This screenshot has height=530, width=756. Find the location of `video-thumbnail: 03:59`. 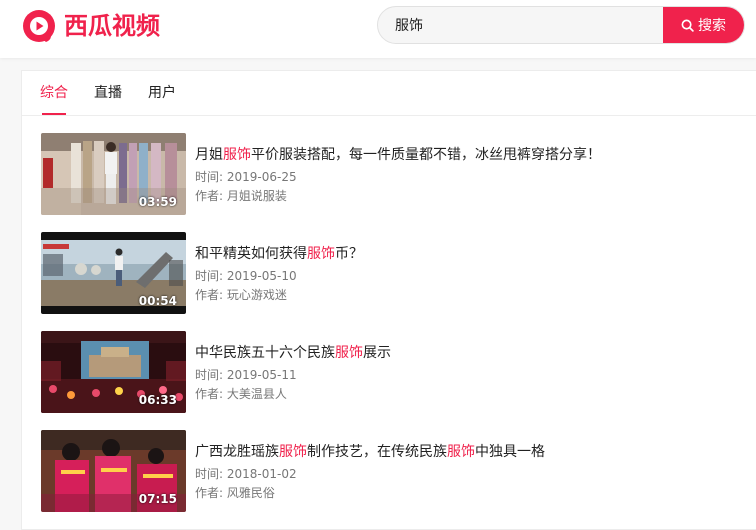

video-thumbnail: 03:59 is located at coordinates (113, 174).